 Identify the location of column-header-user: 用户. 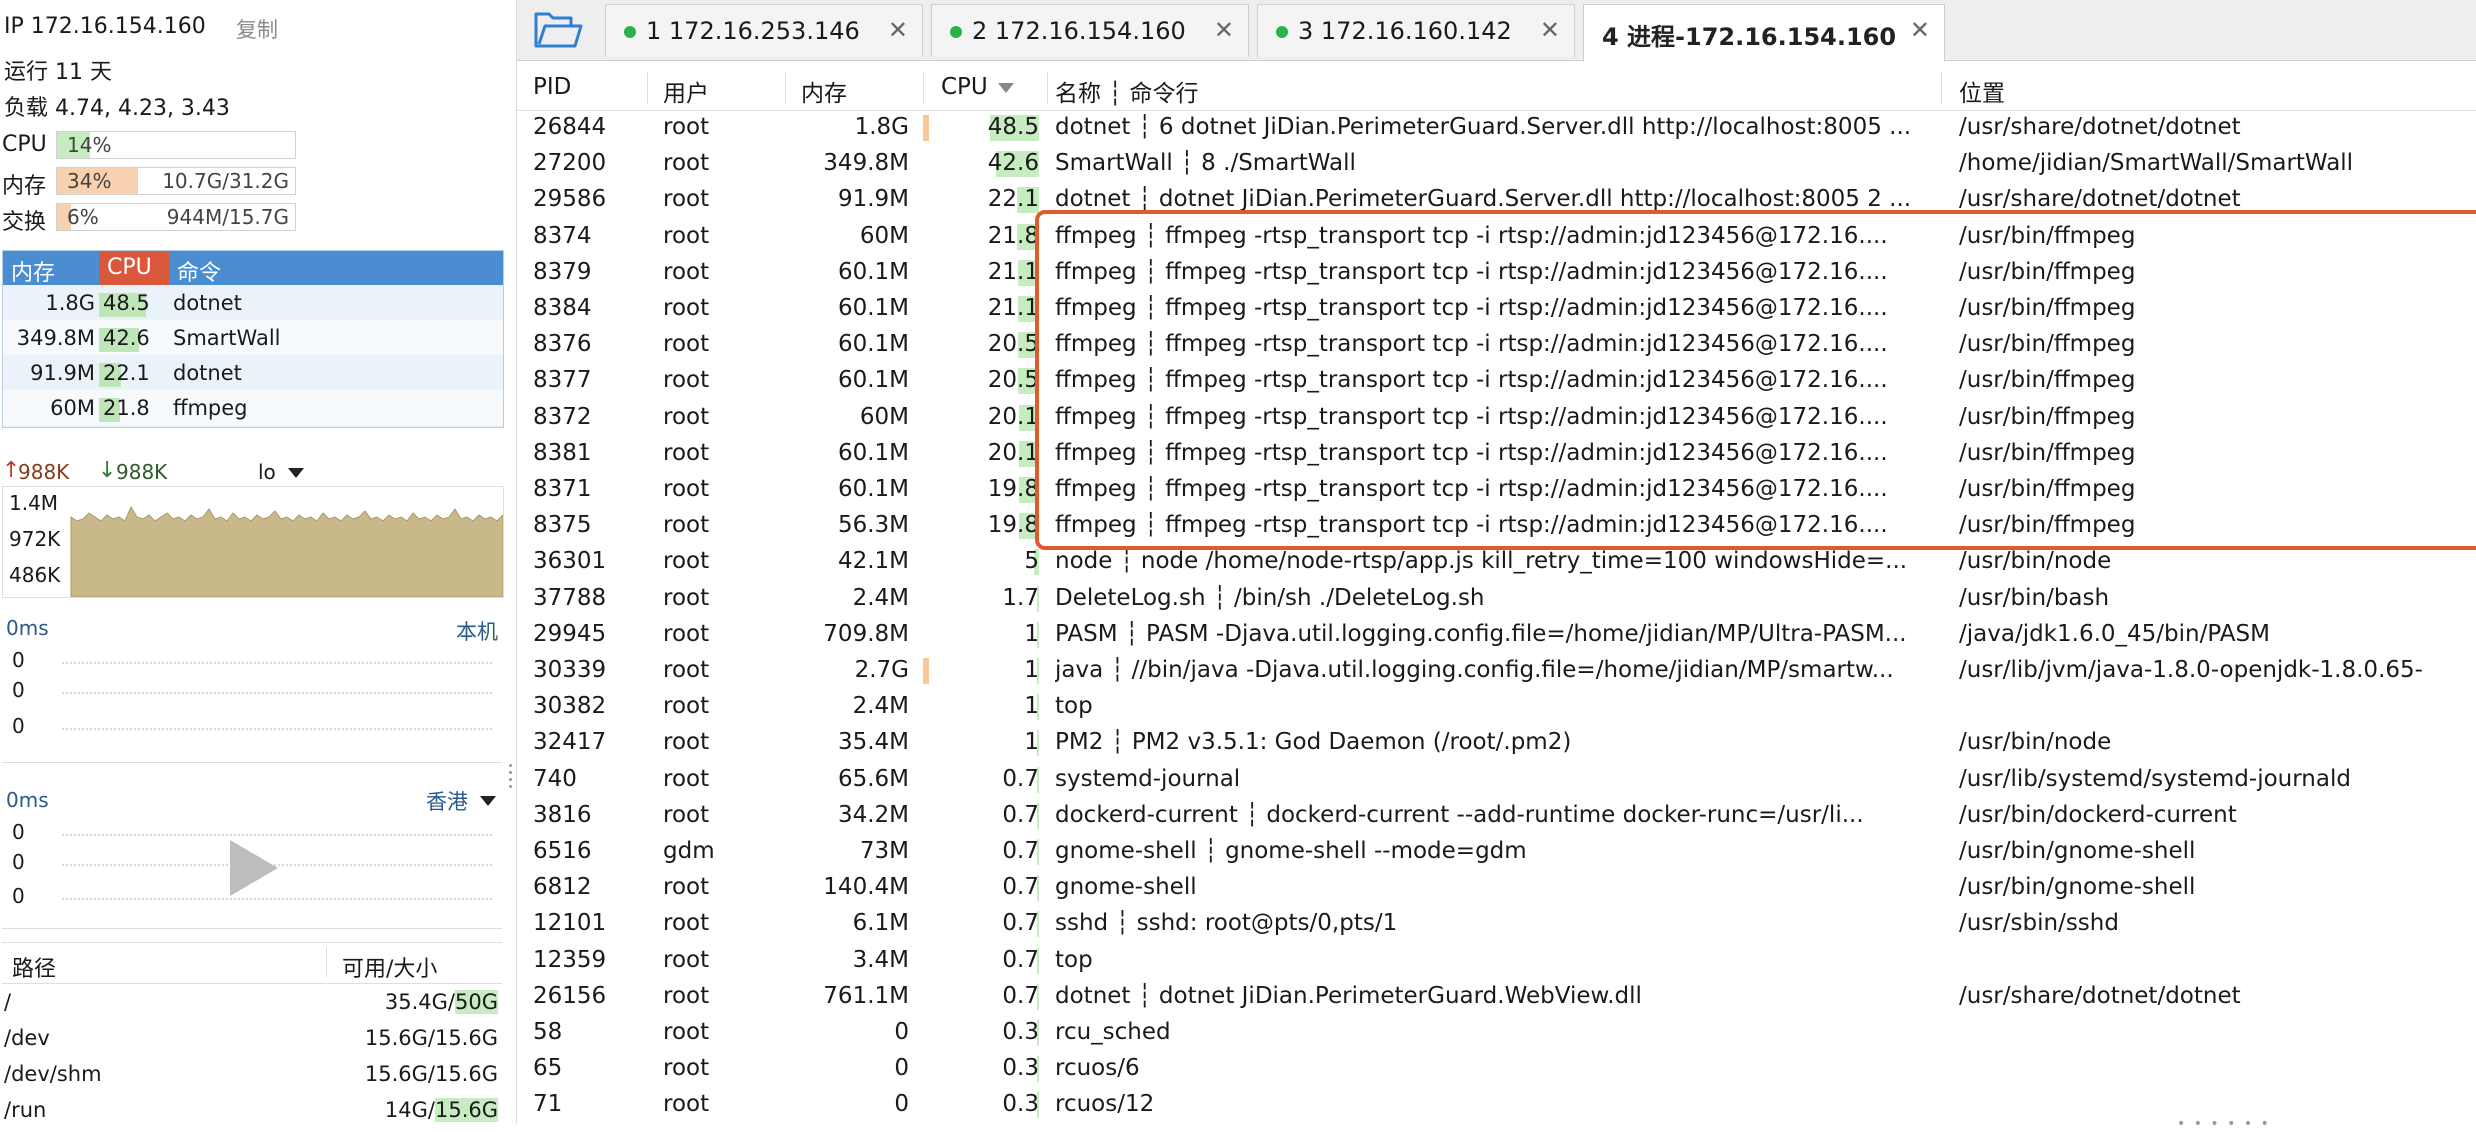
(686, 91).